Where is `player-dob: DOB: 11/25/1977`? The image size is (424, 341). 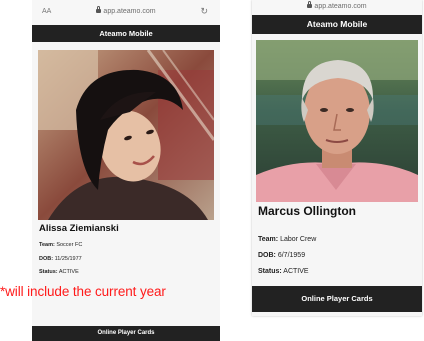
player-dob: DOB: 11/25/1977 is located at coordinates (60, 259).